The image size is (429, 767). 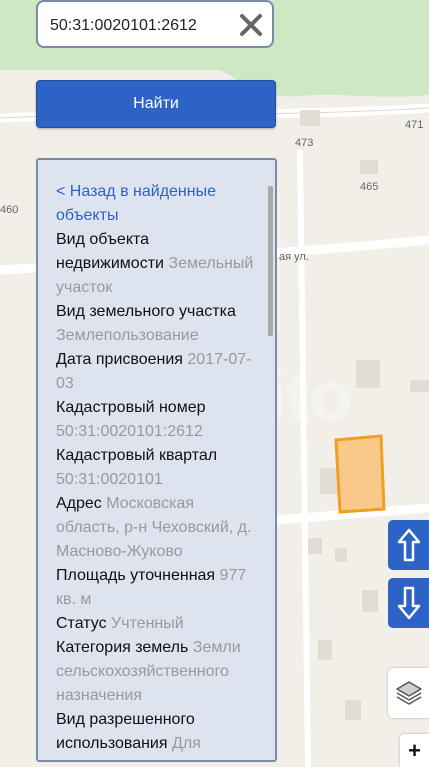 I want to click on field-cadastral-quarter: Кадастровый квартал 50:31:0020101, so click(x=156, y=468).